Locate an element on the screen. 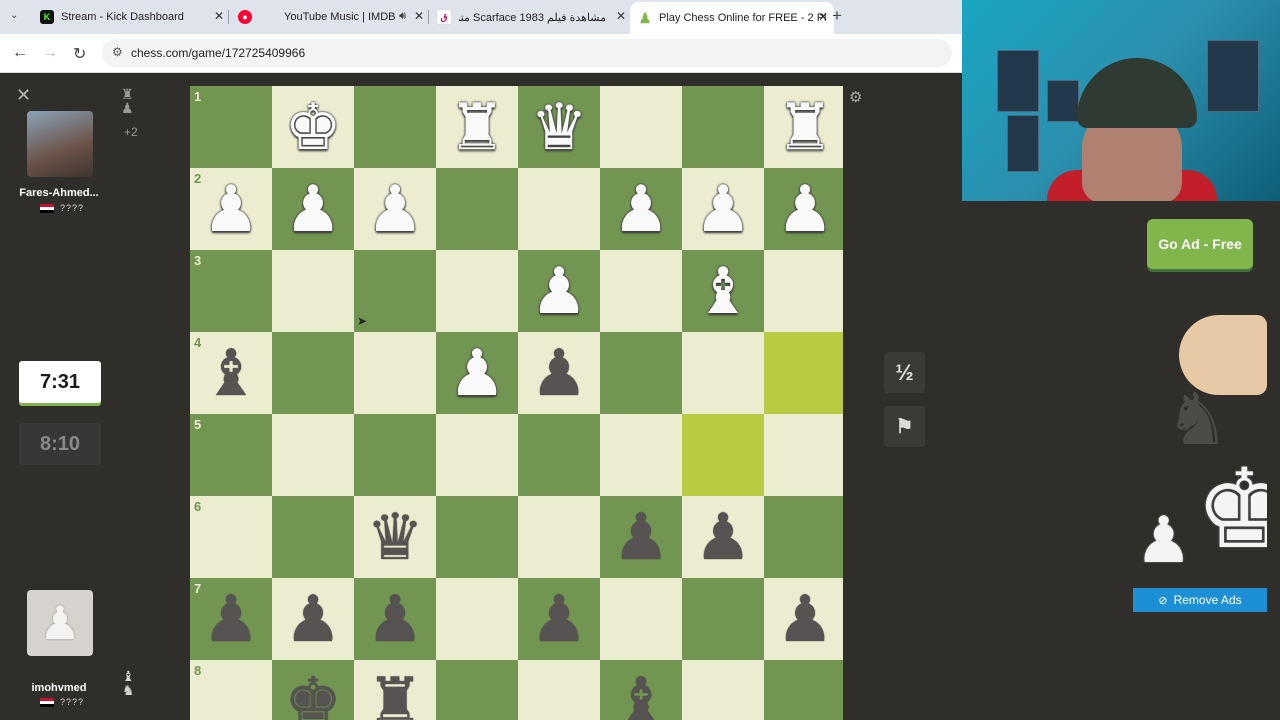 This screenshot has height=720, width=1280. square-c2: ♟ is located at coordinates (641, 209).